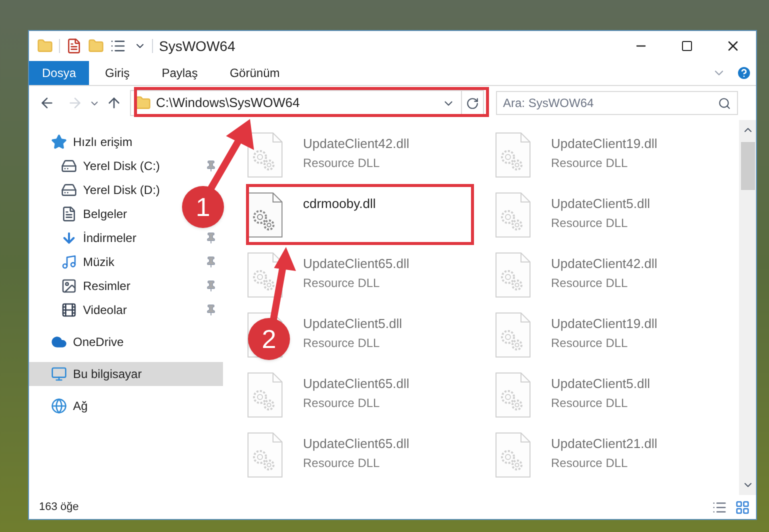 Image resolution: width=769 pixels, height=532 pixels. I want to click on sidebar-item: Hızlı erişim, so click(126, 142).